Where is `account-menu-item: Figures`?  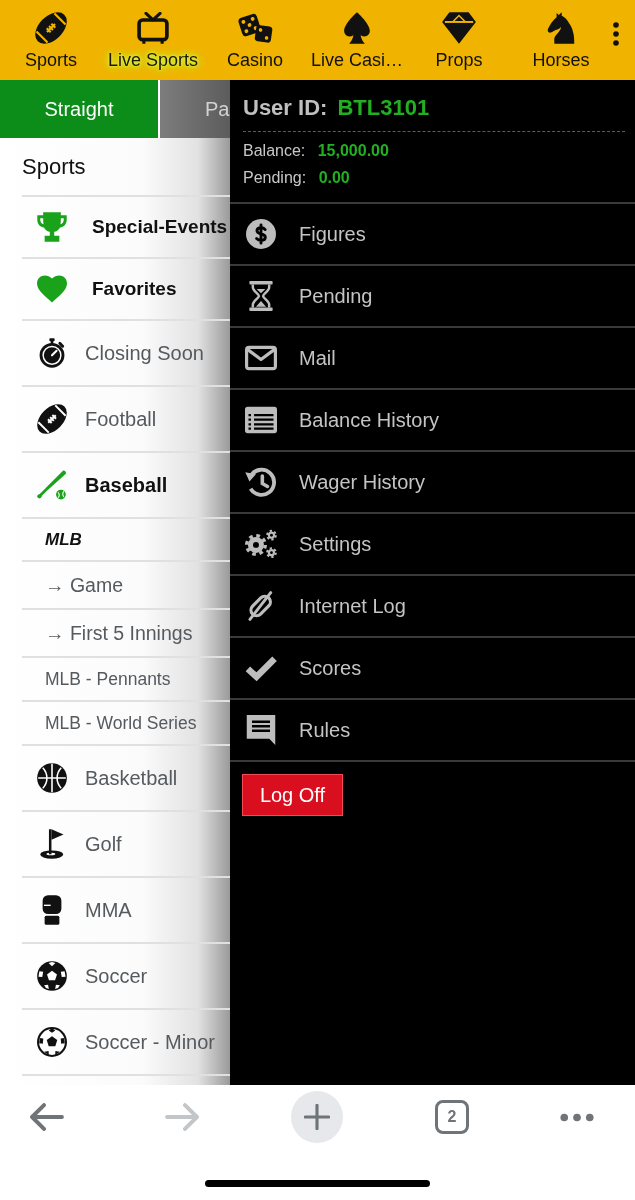
account-menu-item: Figures is located at coordinates (432, 235).